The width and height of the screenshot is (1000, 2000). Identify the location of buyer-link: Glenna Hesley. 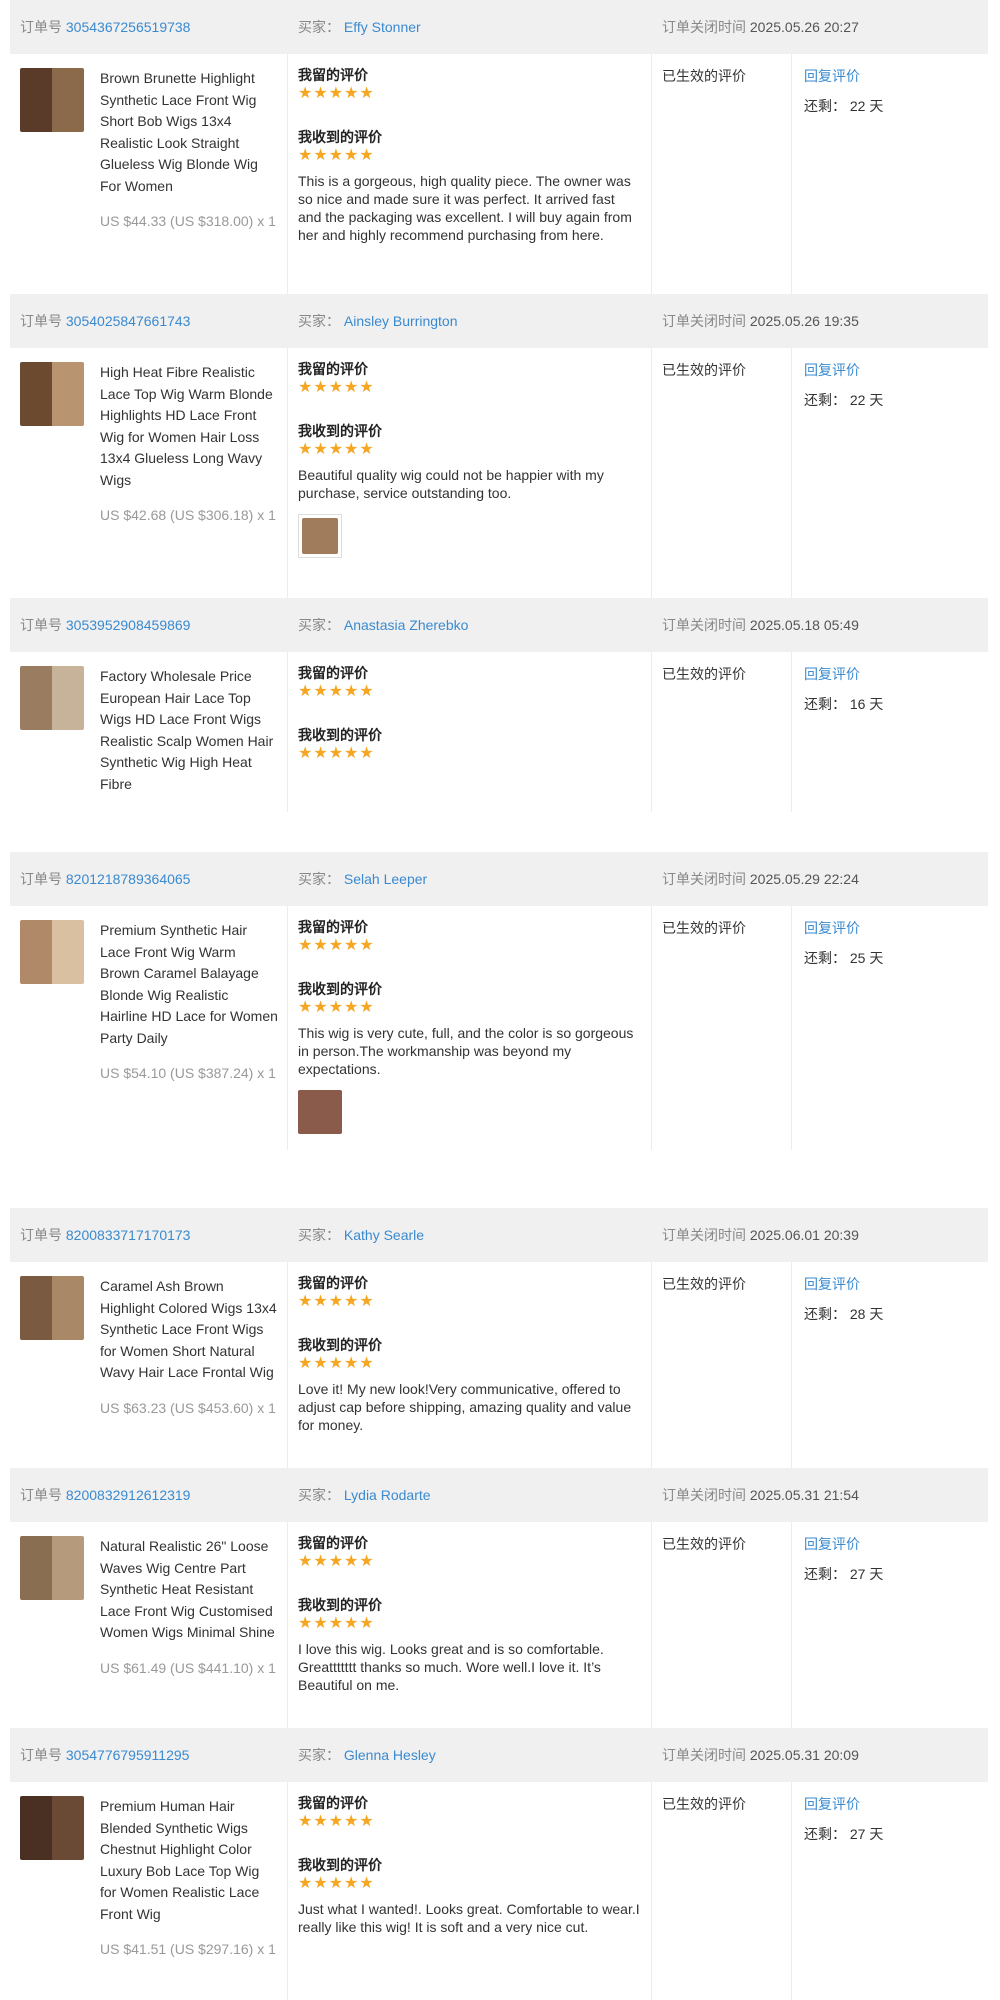
(390, 1755).